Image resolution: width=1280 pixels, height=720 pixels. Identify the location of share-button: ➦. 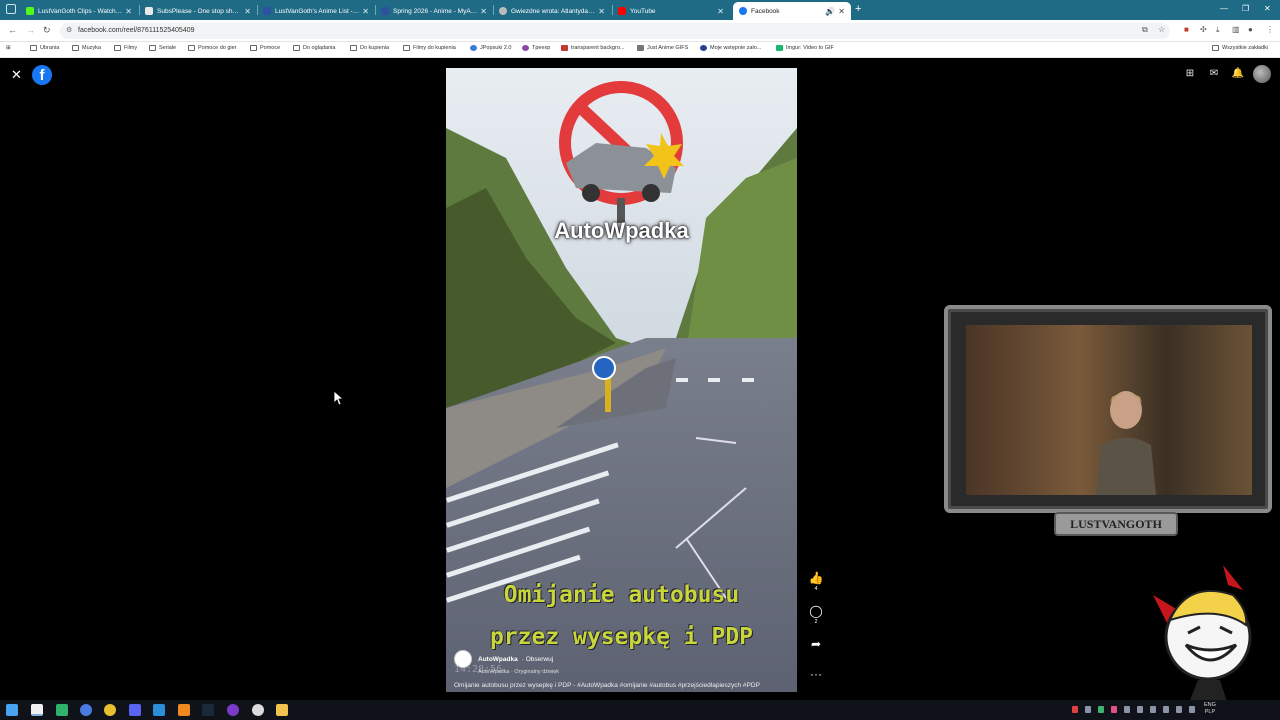
(816, 644).